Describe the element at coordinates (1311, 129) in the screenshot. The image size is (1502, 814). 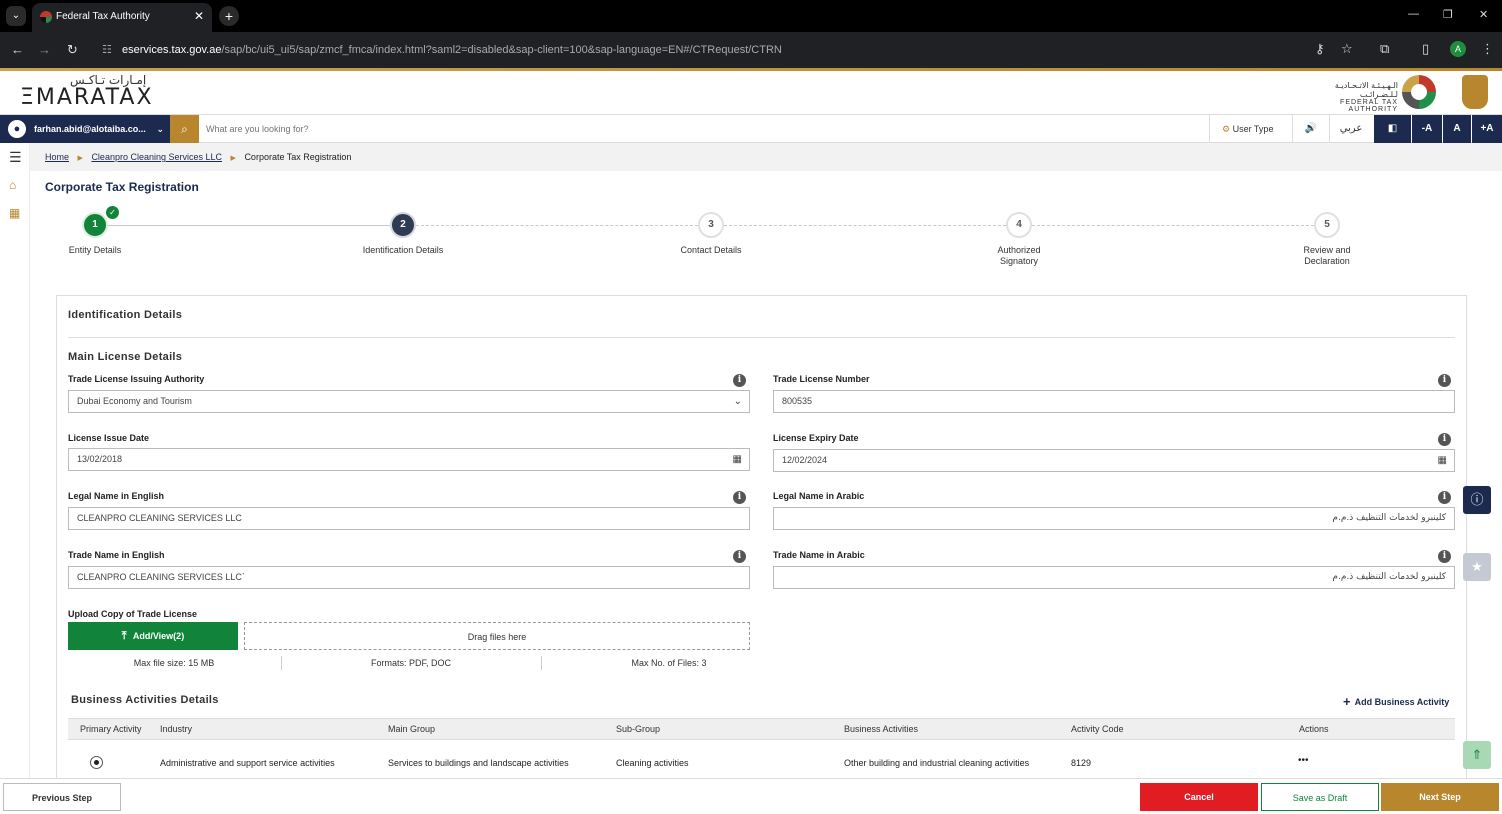
I see `speaker-icon: 🔊` at that location.